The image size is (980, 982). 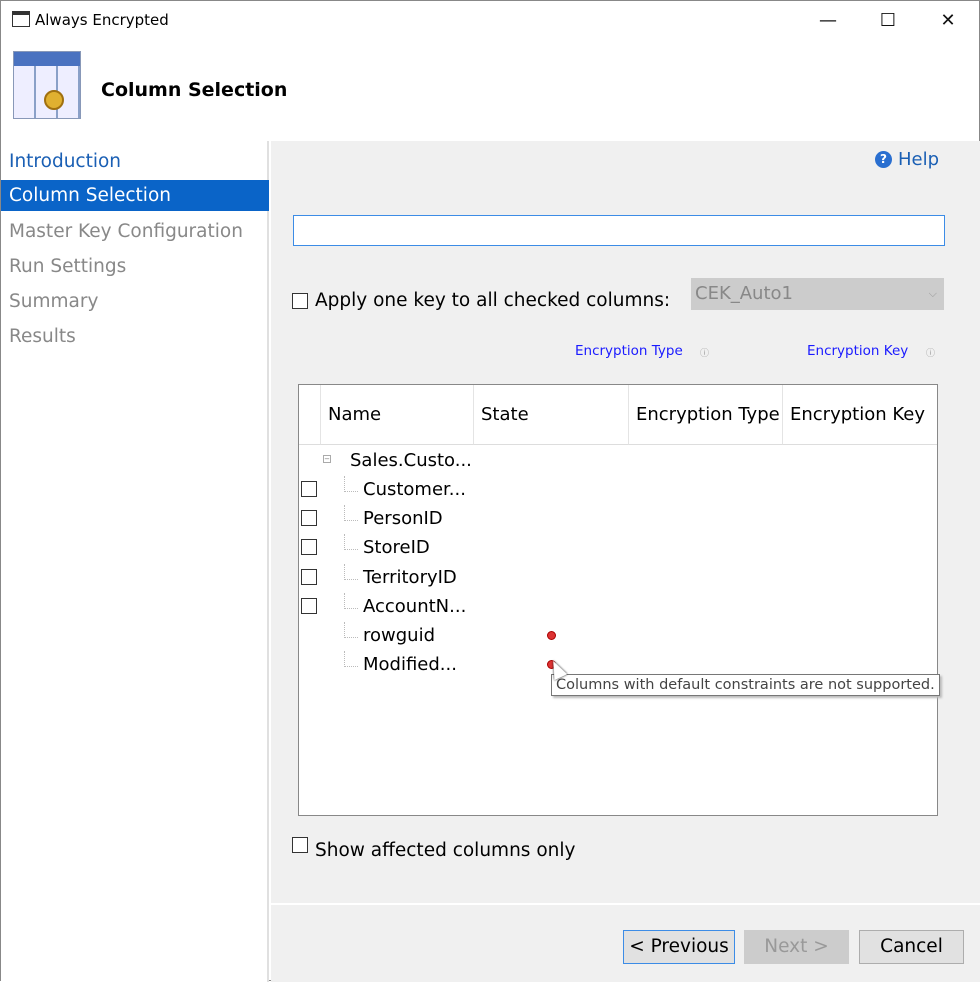 I want to click on encryption-key-link: Encryption Key, so click(x=857, y=351).